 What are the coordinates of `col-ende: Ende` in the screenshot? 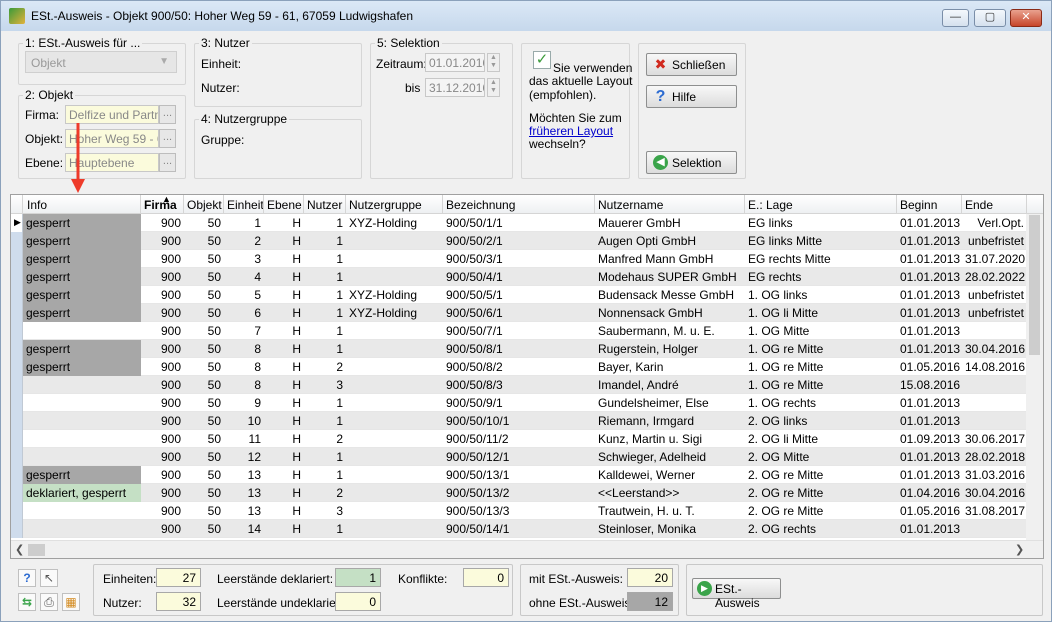 It's located at (994, 204).